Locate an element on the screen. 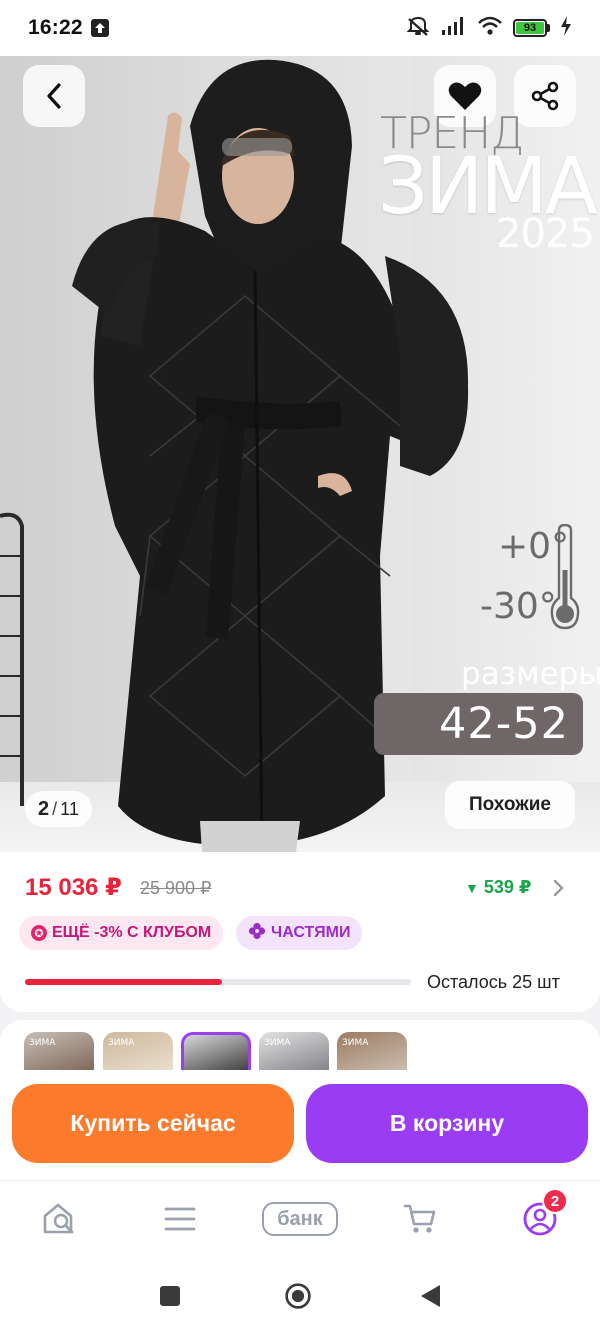 This screenshot has width=600, height=1332. down-triangle-icon: ▼ is located at coordinates (472, 887).